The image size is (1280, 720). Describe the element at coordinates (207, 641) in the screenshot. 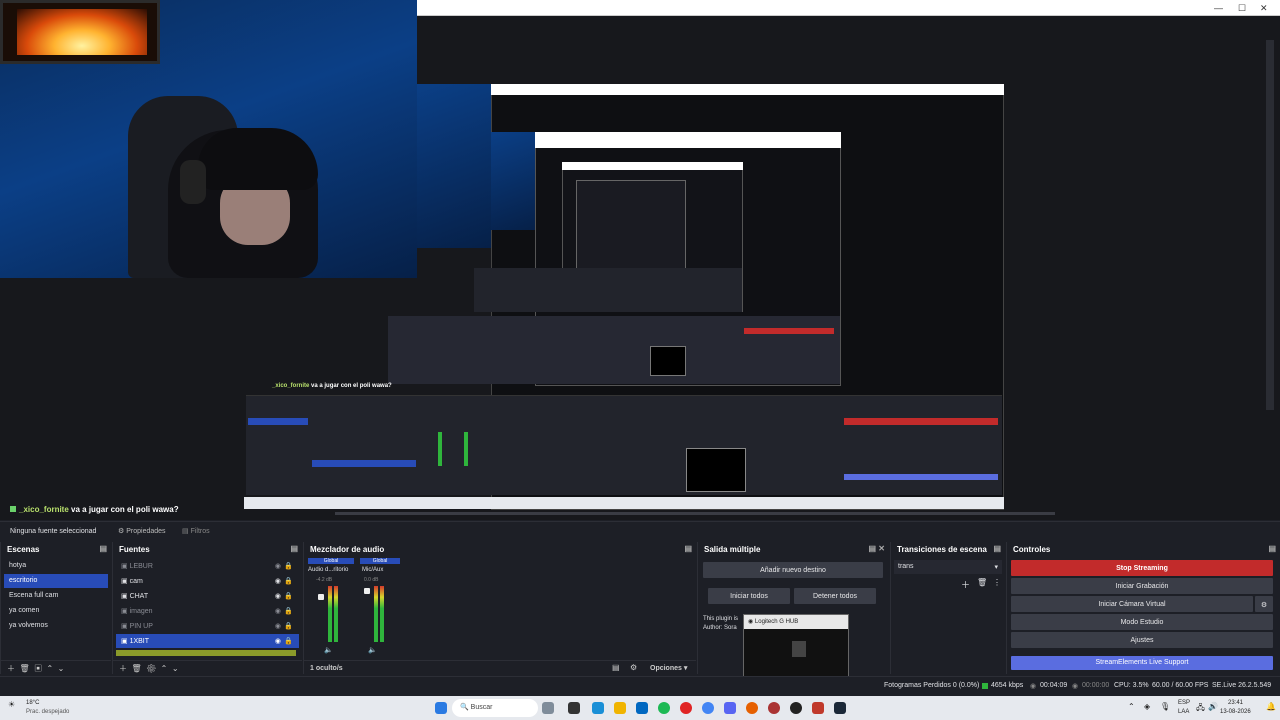

I see `source-item: ▣ 1XBIT ◉ 🔒` at that location.